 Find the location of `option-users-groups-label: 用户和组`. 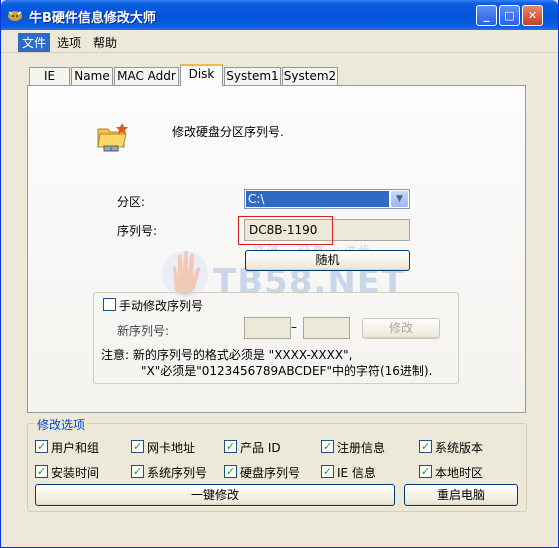

option-users-groups-label: 用户和组 is located at coordinates (75, 448).